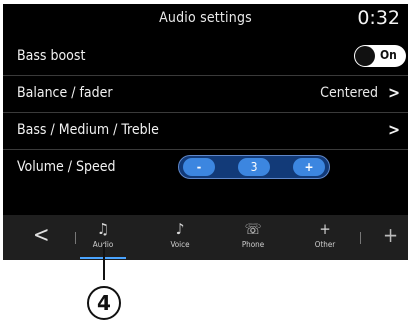 This screenshot has height=329, width=410. I want to click on tab-voice-label: Voice, so click(180, 244).